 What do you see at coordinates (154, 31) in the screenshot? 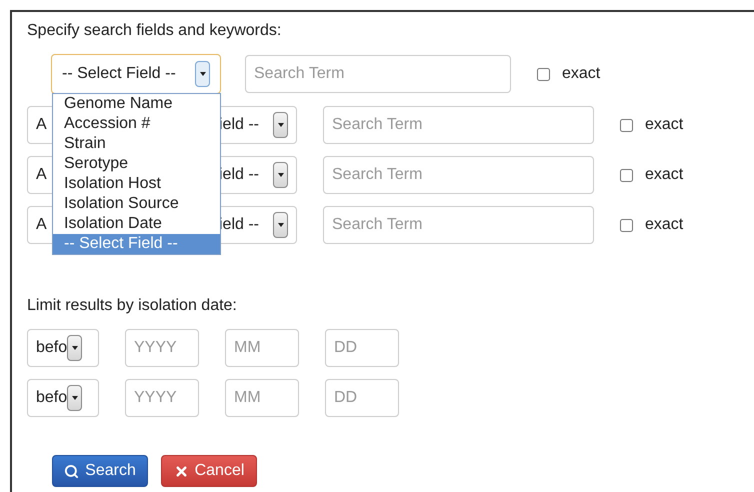
I see `section-heading: Specify search fields and keywords:` at bounding box center [154, 31].